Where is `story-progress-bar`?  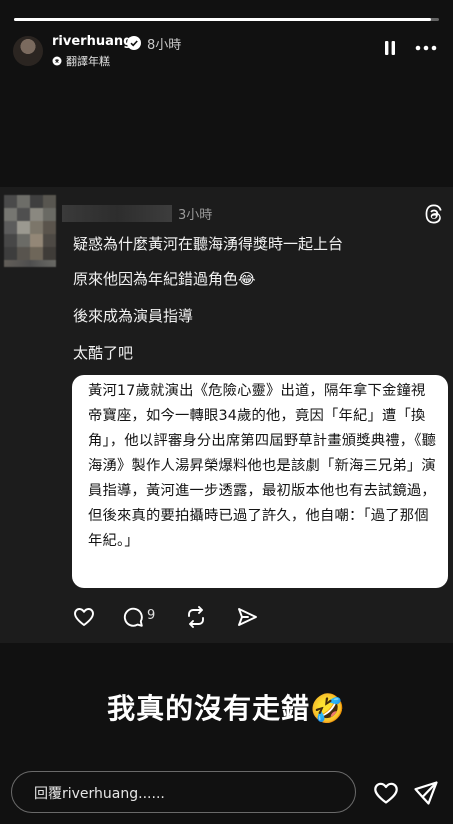
story-progress-bar is located at coordinates (226, 19).